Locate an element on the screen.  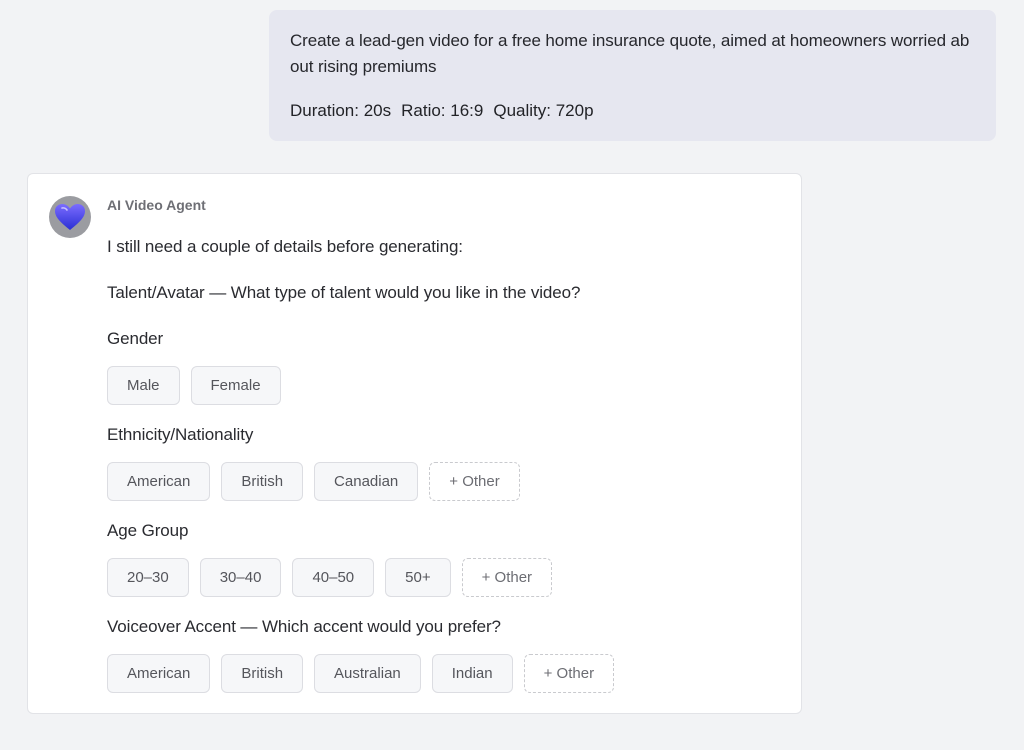
age-group-label: Age Group is located at coordinates (148, 530).